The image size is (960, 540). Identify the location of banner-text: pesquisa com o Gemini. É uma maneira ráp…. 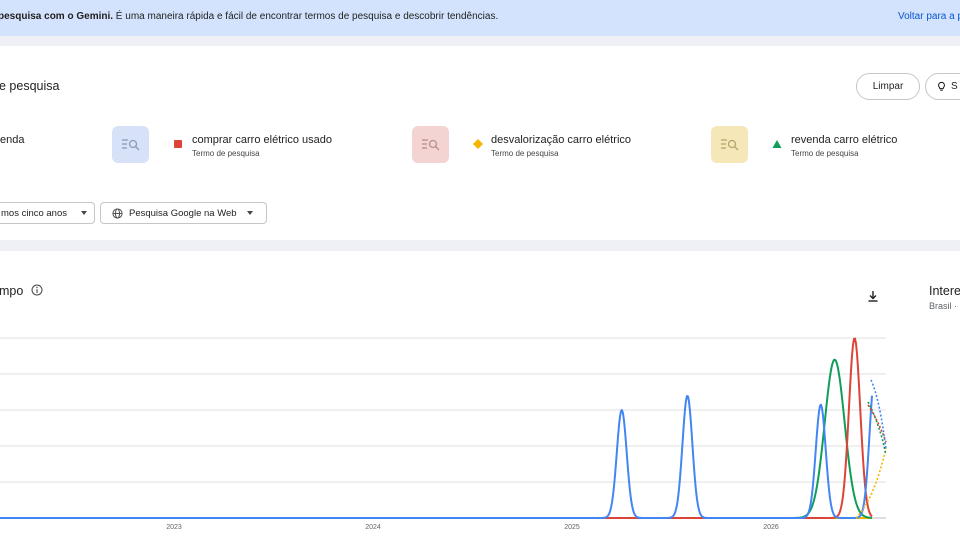
(249, 16).